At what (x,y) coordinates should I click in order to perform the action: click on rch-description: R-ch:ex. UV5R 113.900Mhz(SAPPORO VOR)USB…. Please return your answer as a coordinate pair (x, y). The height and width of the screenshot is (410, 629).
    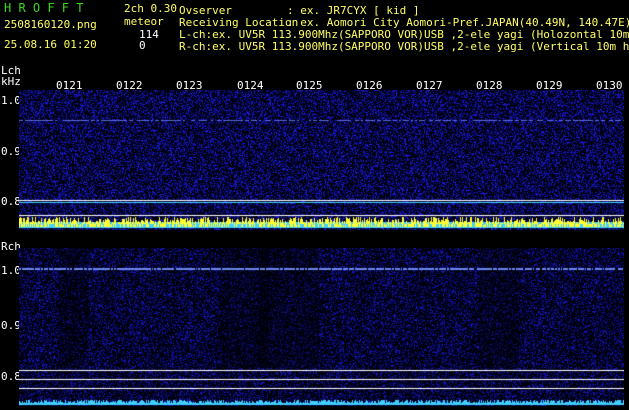
    Looking at the image, I should click on (404, 46).